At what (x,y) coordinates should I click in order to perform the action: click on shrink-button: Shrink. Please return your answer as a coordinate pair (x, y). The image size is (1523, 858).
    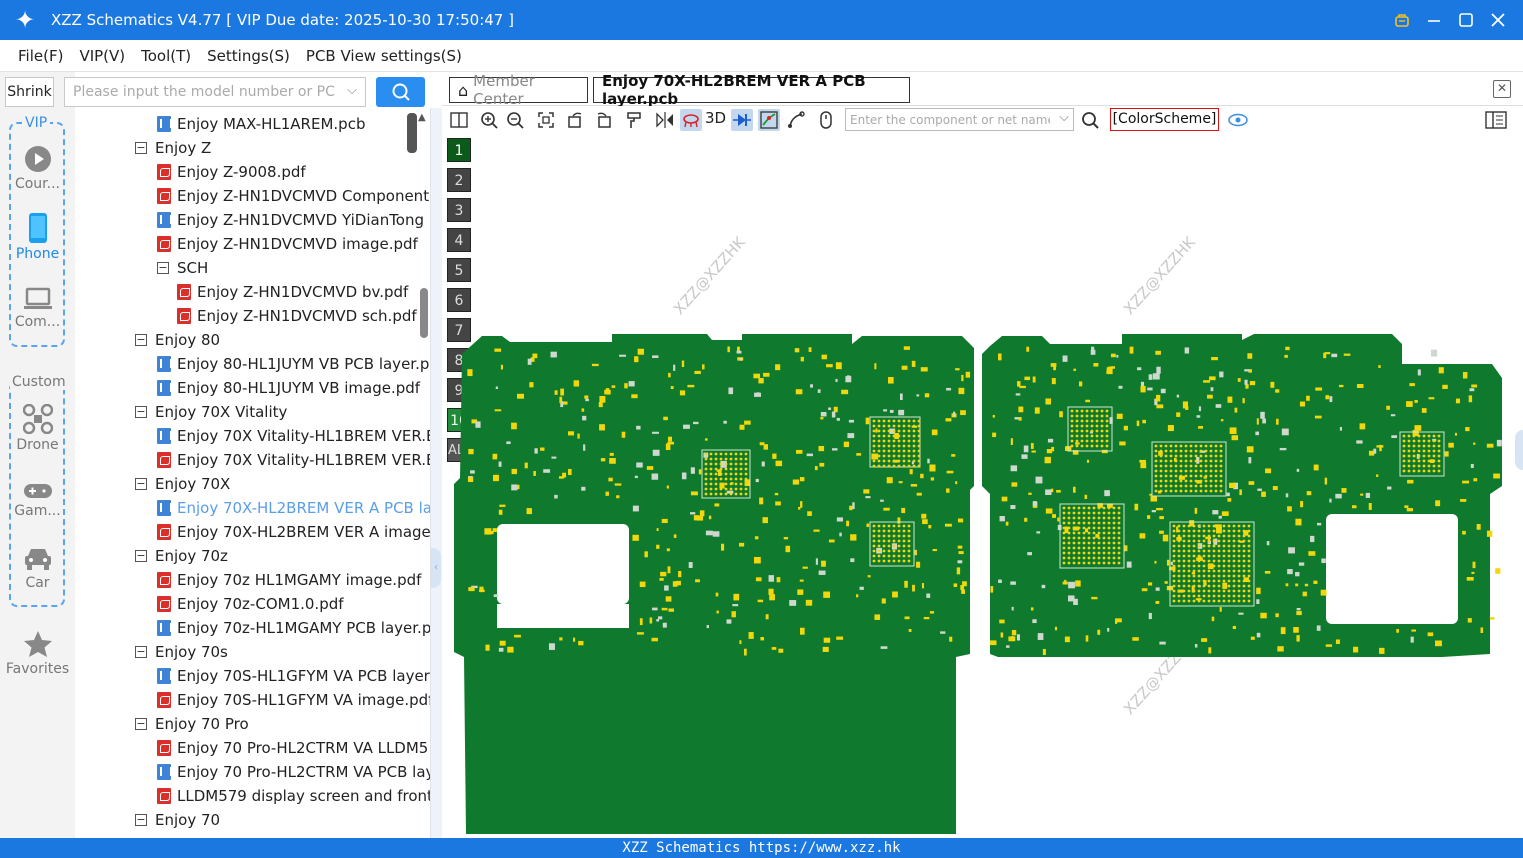
    Looking at the image, I should click on (29, 92).